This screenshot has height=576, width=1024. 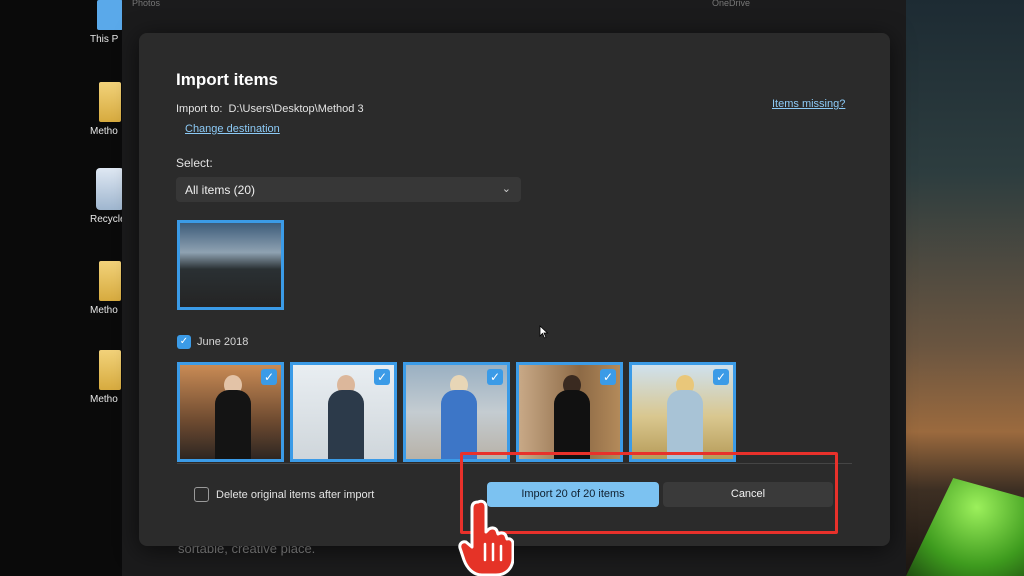 What do you see at coordinates (731, 4) in the screenshot?
I see `background-onedrive-label: OneDrive` at bounding box center [731, 4].